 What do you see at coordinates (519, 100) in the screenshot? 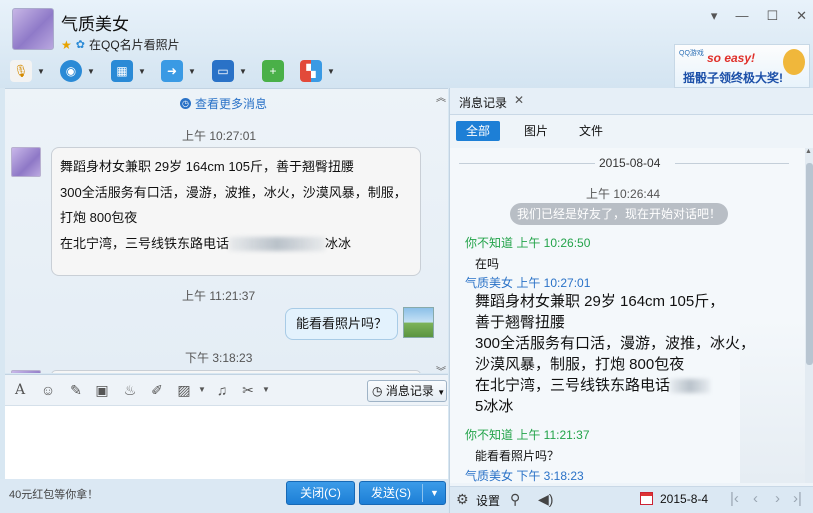
I see `close-tab-icon: ✕` at bounding box center [519, 100].